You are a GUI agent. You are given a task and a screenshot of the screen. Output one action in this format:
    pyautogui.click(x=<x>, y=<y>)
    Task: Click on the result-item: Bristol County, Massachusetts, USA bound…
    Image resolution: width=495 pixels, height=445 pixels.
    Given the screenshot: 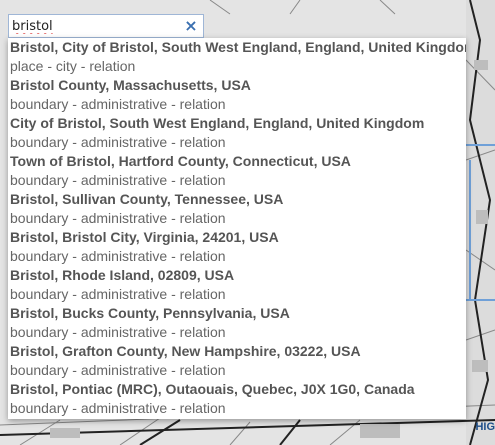 What is the action you would take?
    pyautogui.click(x=237, y=95)
    